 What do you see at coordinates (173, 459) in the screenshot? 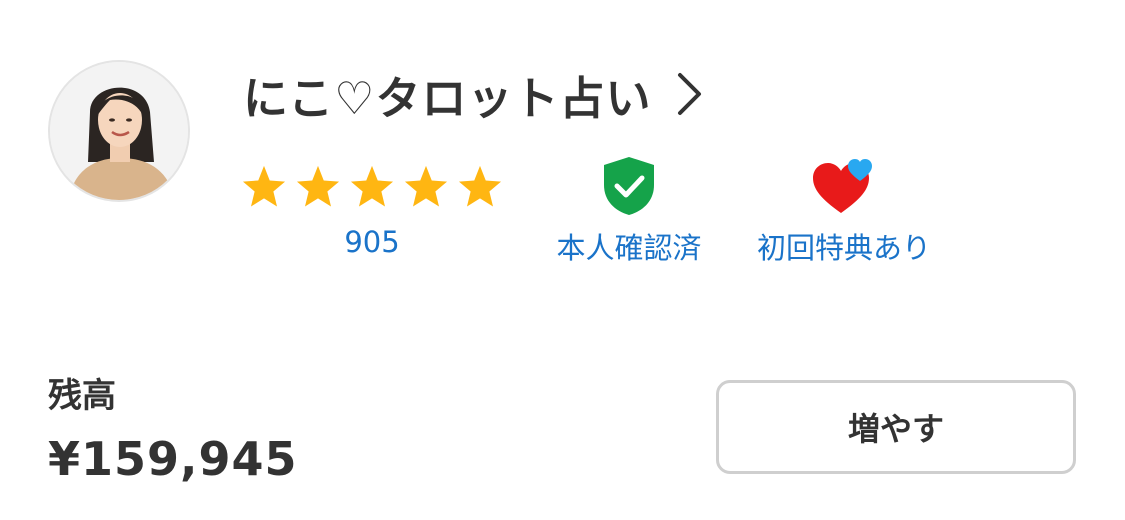
I see `balance-value: ¥159,945` at bounding box center [173, 459].